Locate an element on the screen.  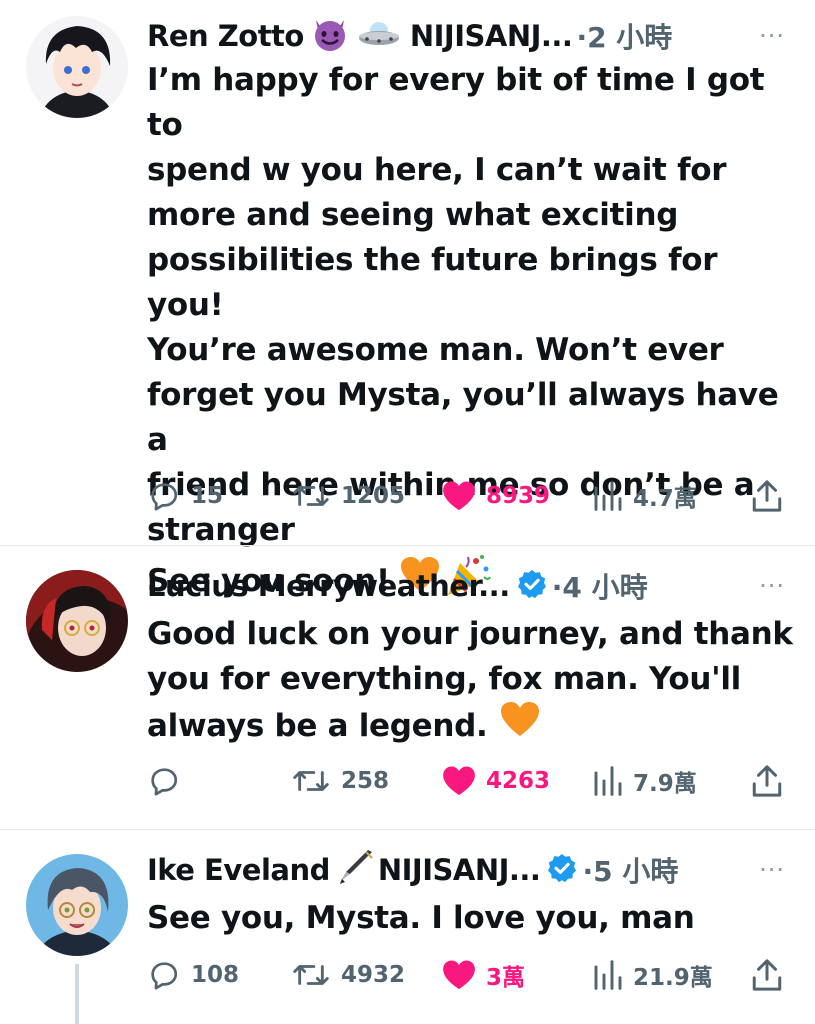
tweet-header: Ren Zotto NIJISANJ... ·2 小時 is located at coordinates (409, 36).